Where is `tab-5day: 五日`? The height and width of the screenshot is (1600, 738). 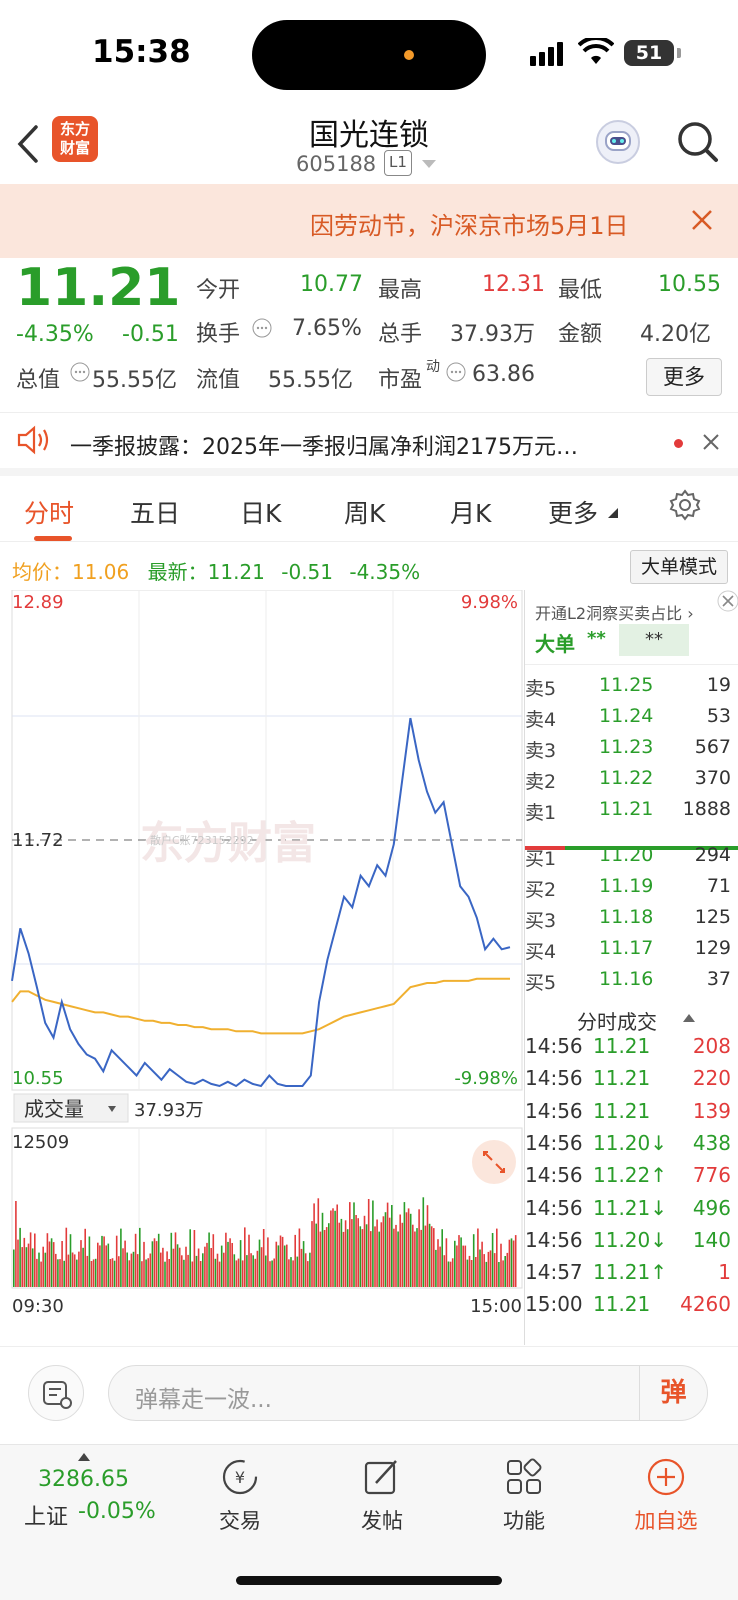
tab-5day: 五日 is located at coordinates (155, 512).